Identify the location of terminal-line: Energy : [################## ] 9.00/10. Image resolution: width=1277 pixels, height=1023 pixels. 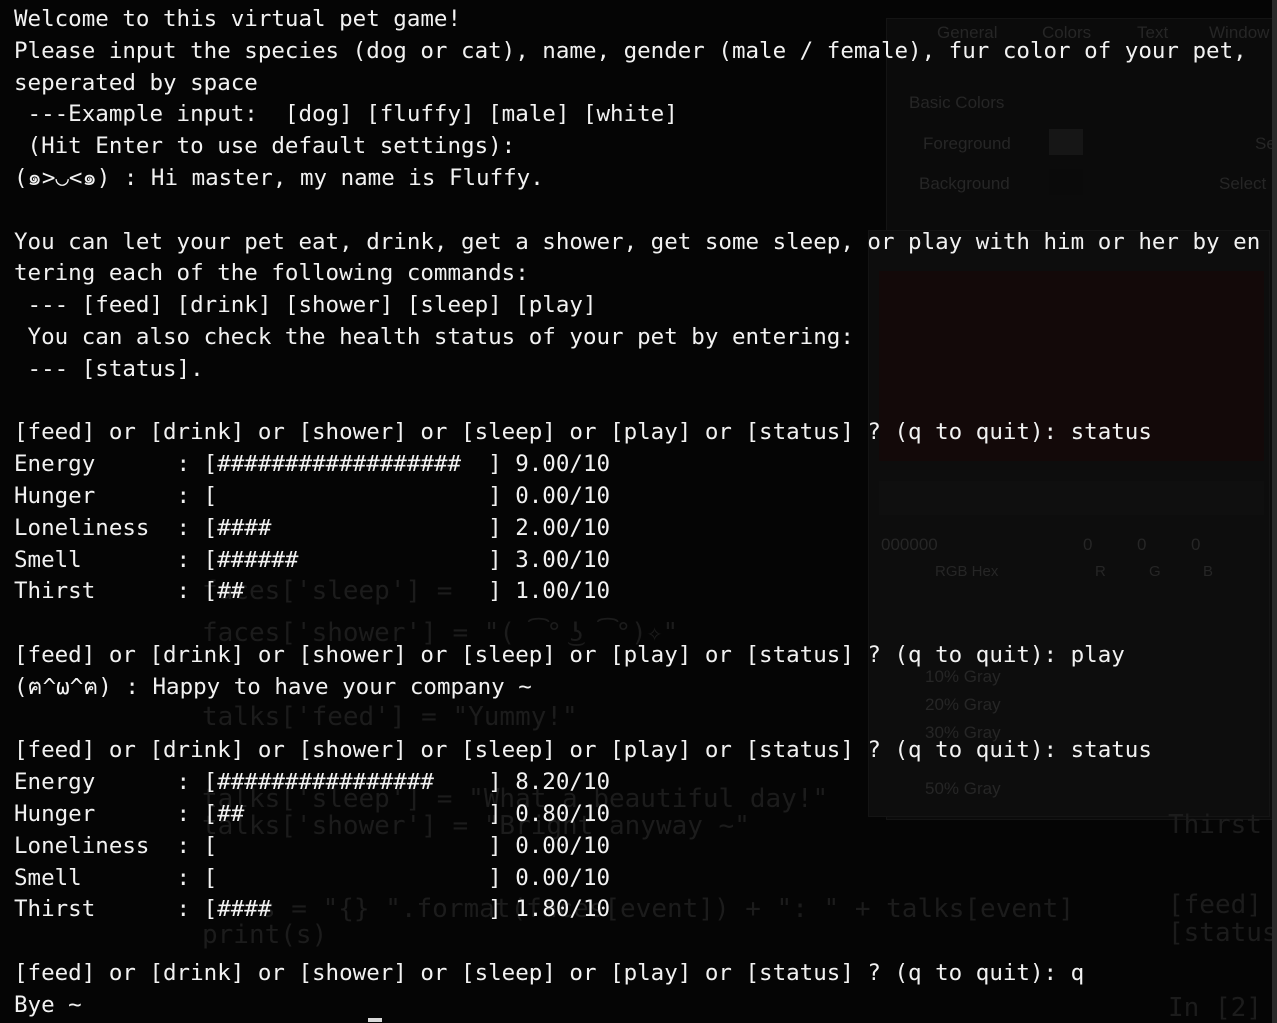
(312, 464).